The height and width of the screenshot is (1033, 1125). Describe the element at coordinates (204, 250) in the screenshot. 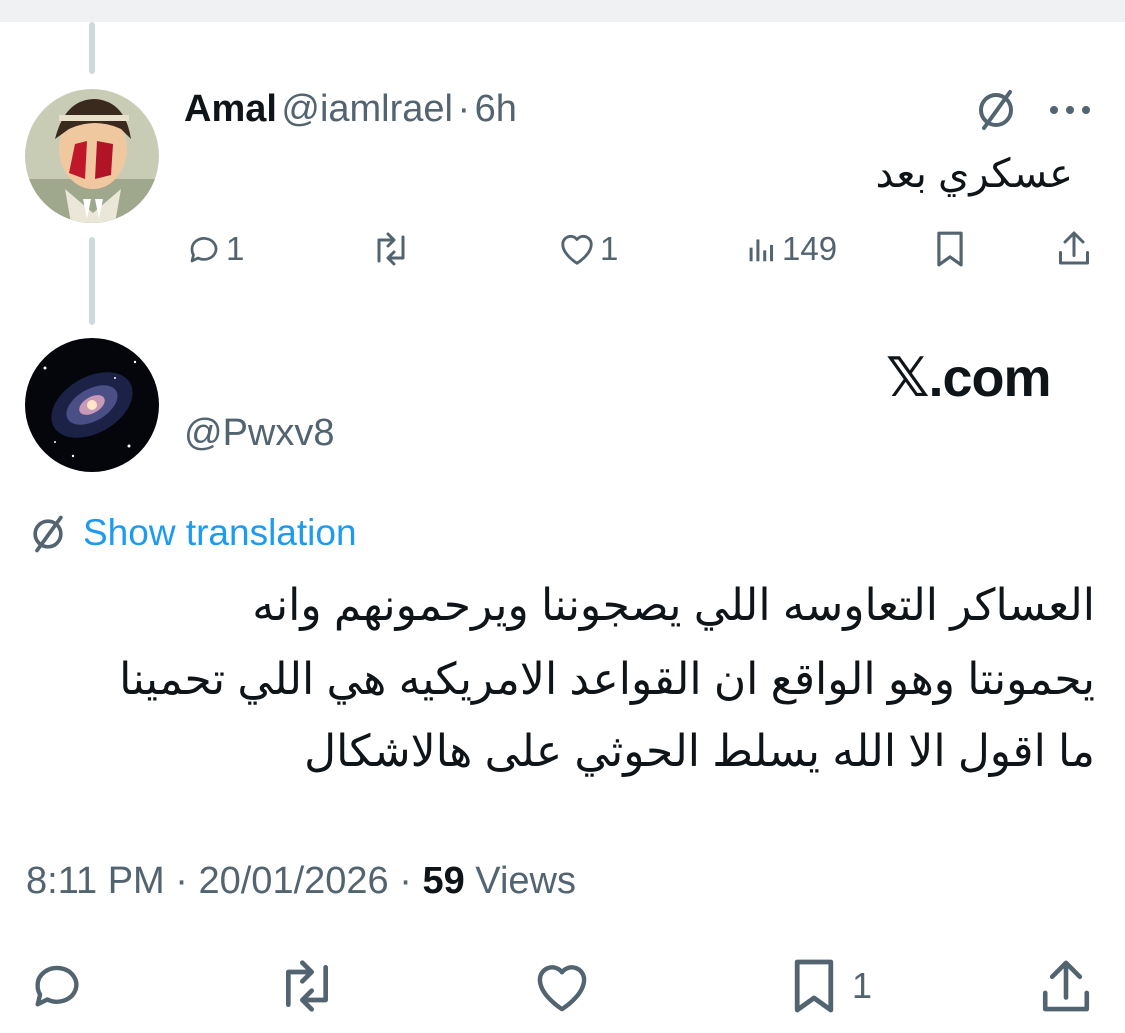

I see `reply-icon` at that location.